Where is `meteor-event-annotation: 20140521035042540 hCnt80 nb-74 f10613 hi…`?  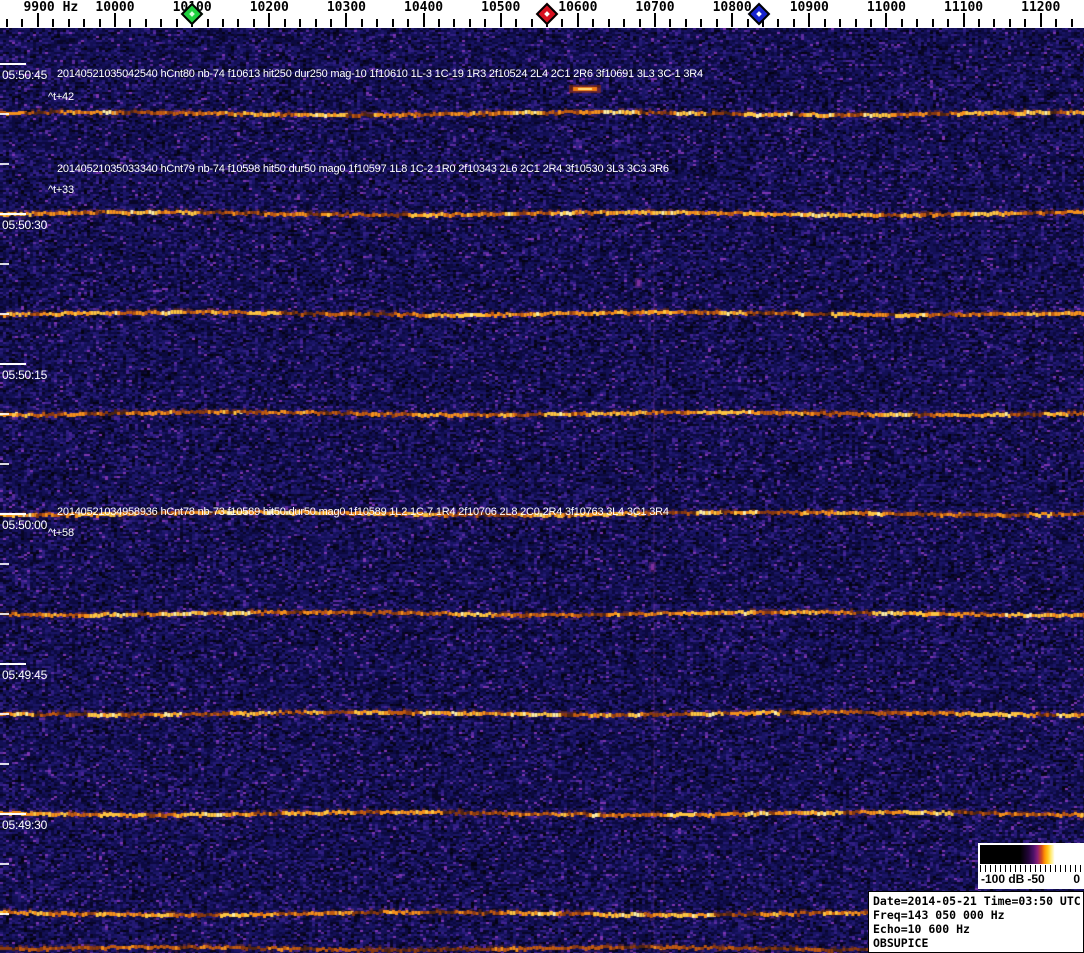 meteor-event-annotation: 20140521035042540 hCnt80 nb-74 f10613 hi… is located at coordinates (380, 74).